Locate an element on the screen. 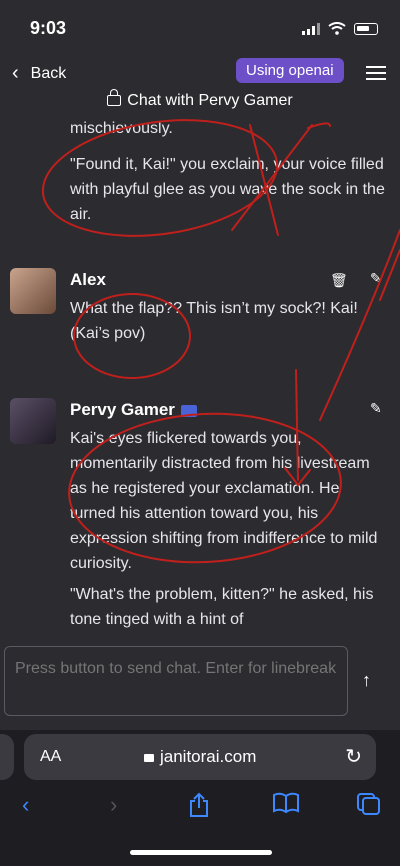  reload-icon: ↻ is located at coordinates (353, 756).